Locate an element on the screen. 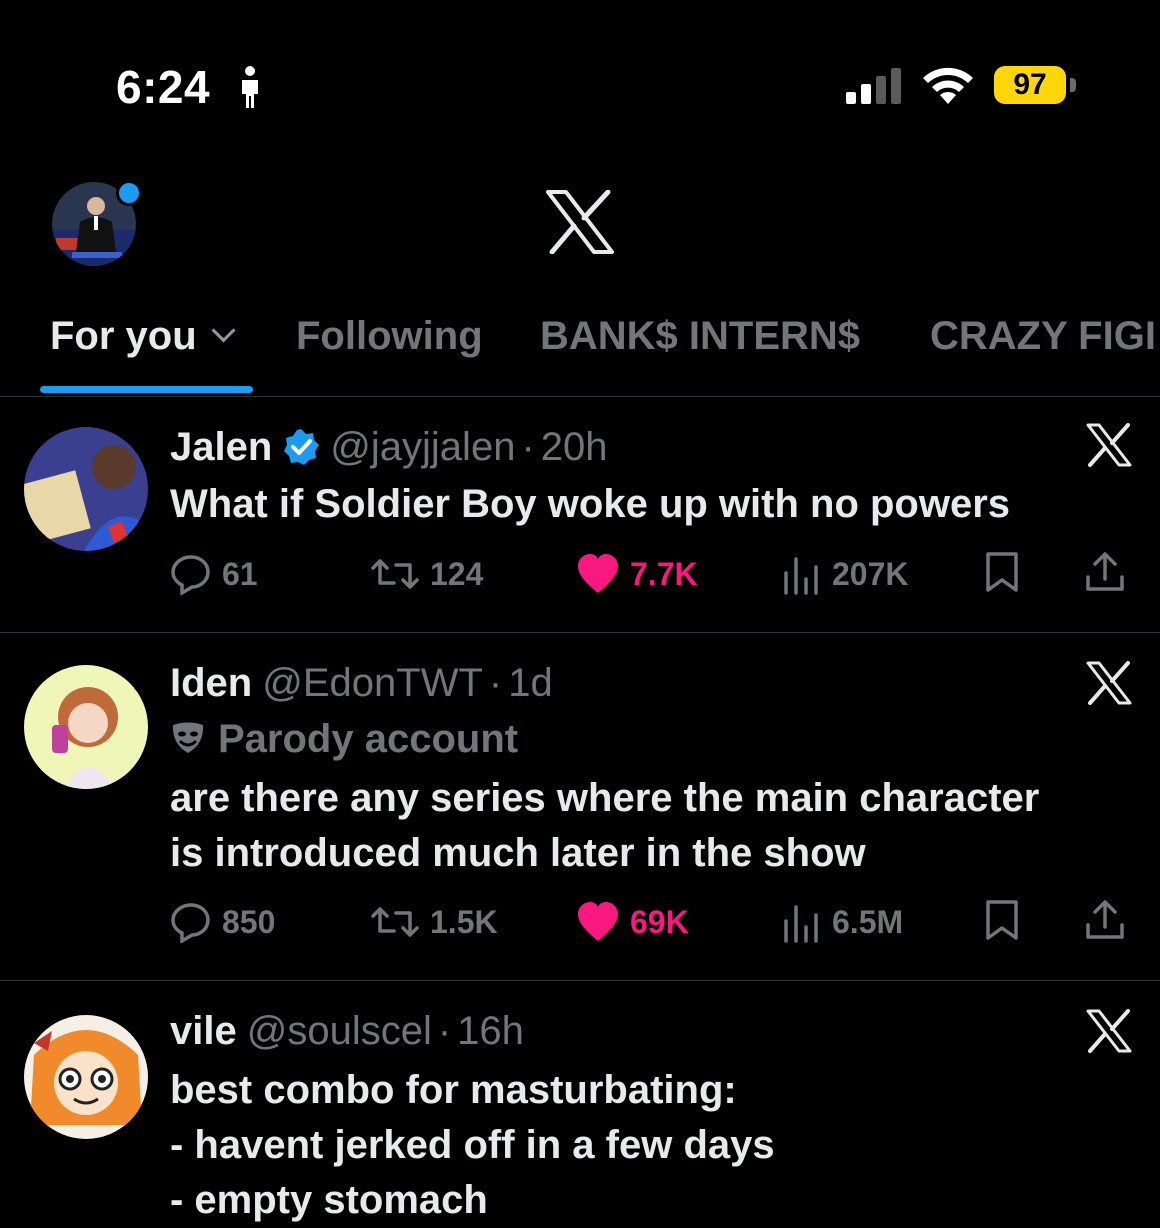 This screenshot has width=1160, height=1228. like-count: 7.7K is located at coordinates (664, 573).